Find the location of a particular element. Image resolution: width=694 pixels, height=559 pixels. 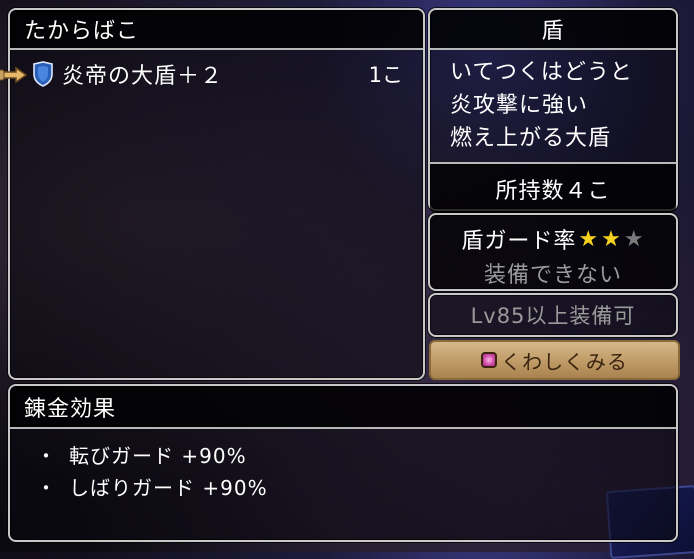

alchemy-effect-row: ・しばりガード +90% is located at coordinates (152, 486).